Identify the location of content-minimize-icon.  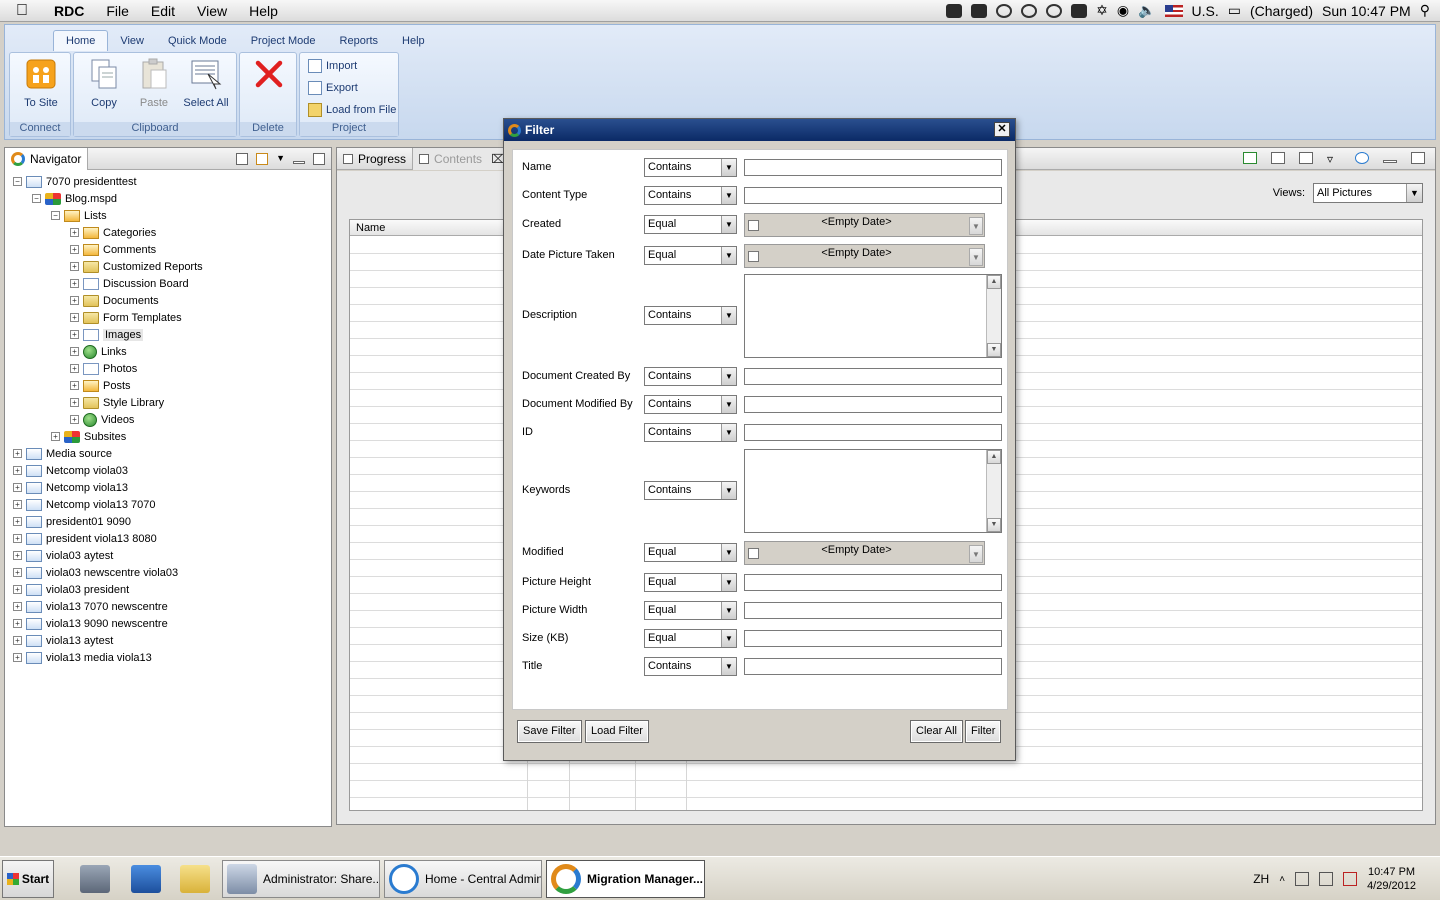
(1390, 161).